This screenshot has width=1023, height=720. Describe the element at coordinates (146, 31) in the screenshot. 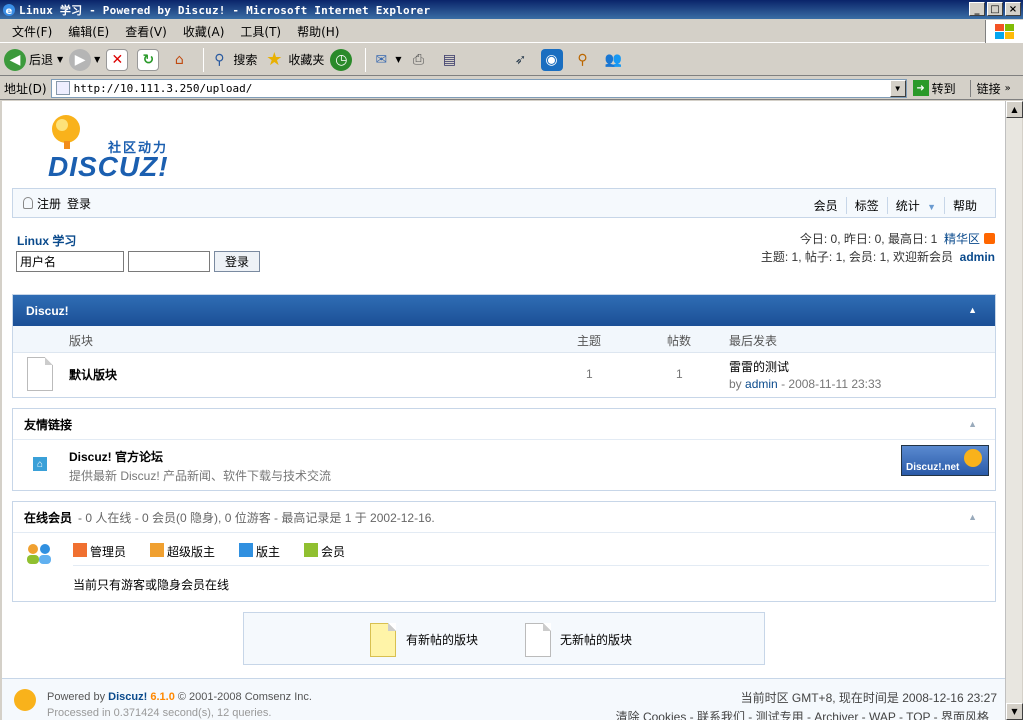

I see `menu-view: 查看(V)` at that location.